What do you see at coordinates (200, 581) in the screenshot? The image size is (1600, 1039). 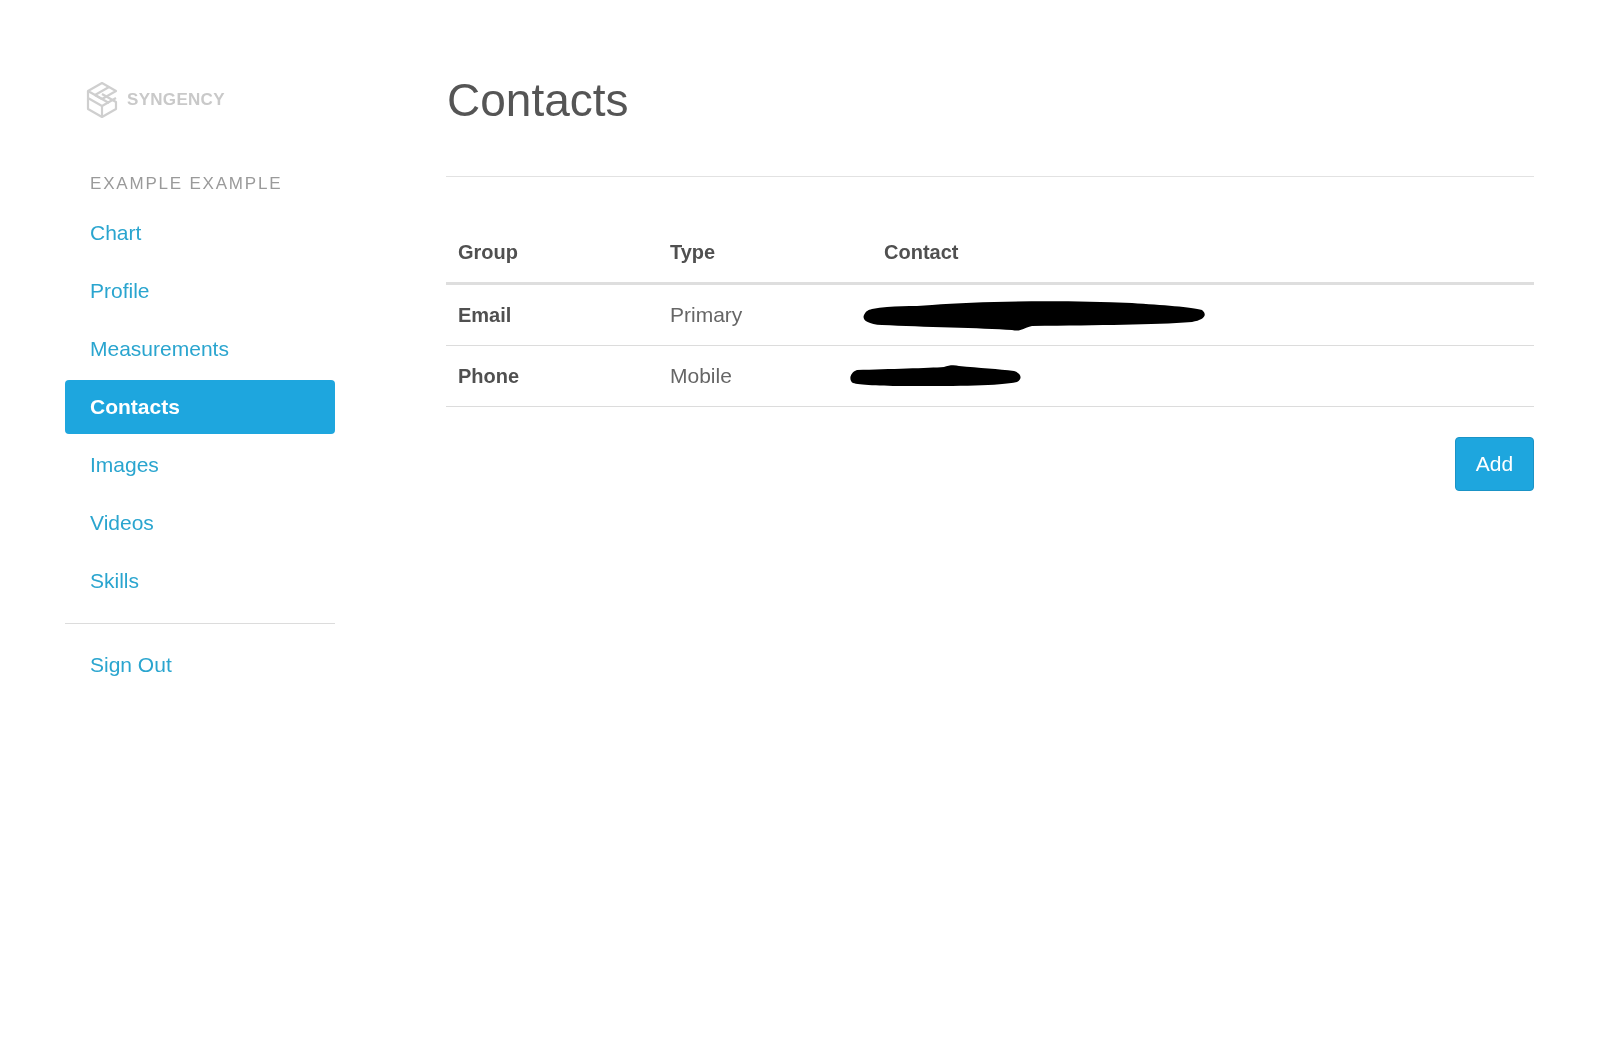 I see `nav-item: Skills` at bounding box center [200, 581].